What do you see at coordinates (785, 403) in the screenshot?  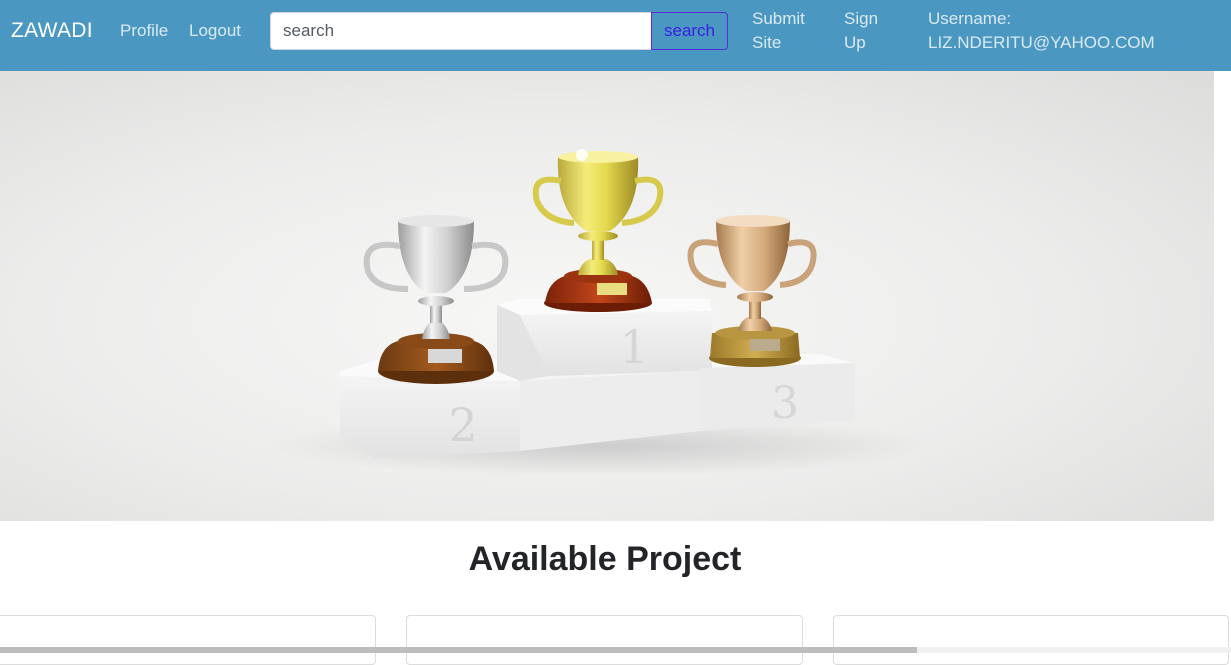 I see `podium-label-3: 3` at bounding box center [785, 403].